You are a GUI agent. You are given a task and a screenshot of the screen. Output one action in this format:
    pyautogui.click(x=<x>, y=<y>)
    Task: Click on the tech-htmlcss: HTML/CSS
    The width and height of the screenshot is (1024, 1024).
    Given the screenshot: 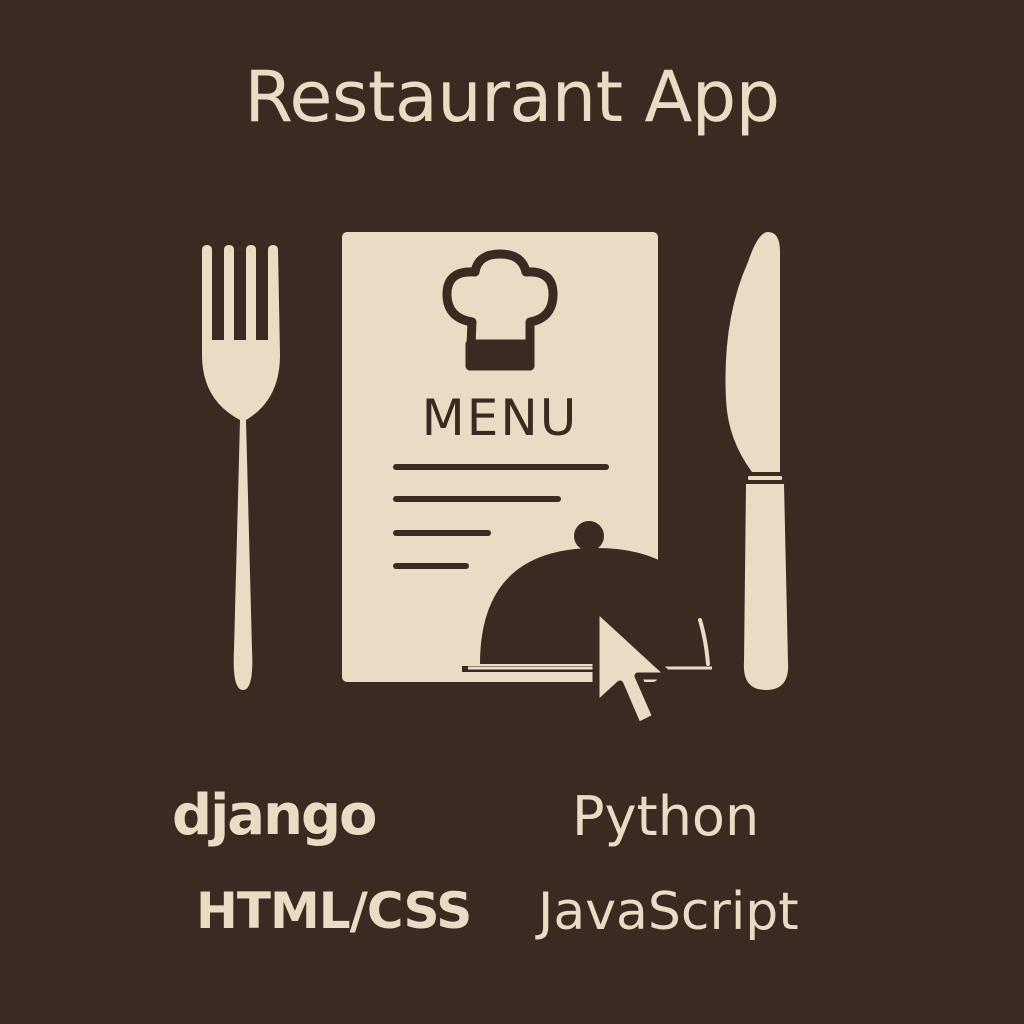 What is the action you would take?
    pyautogui.click(x=334, y=911)
    